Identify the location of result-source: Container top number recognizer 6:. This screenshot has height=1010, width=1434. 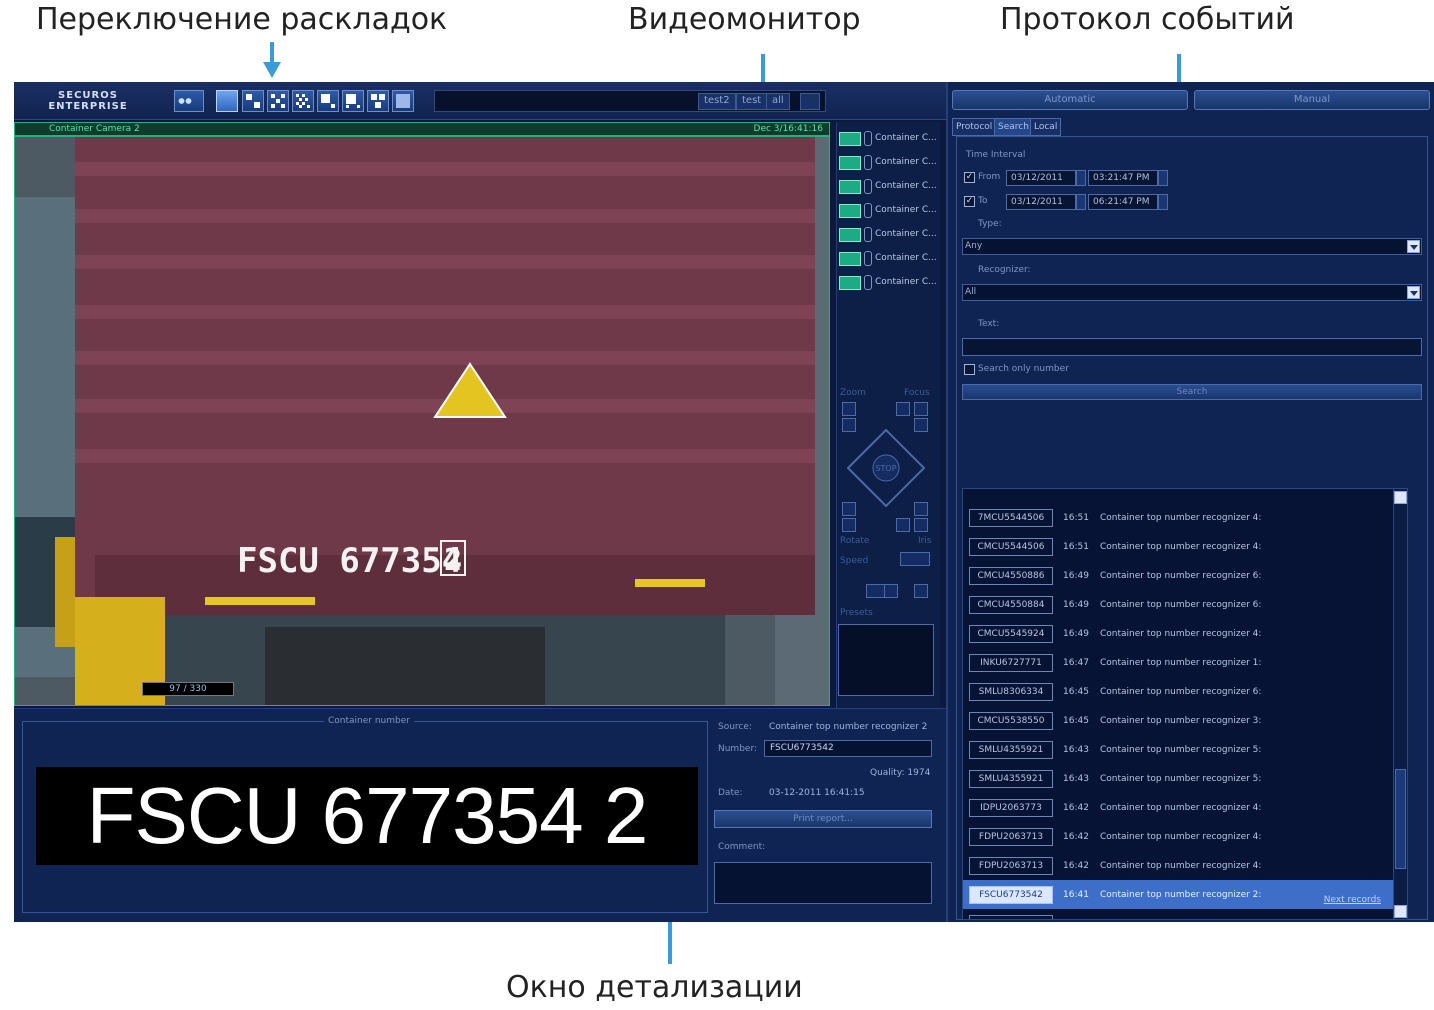
(1181, 692).